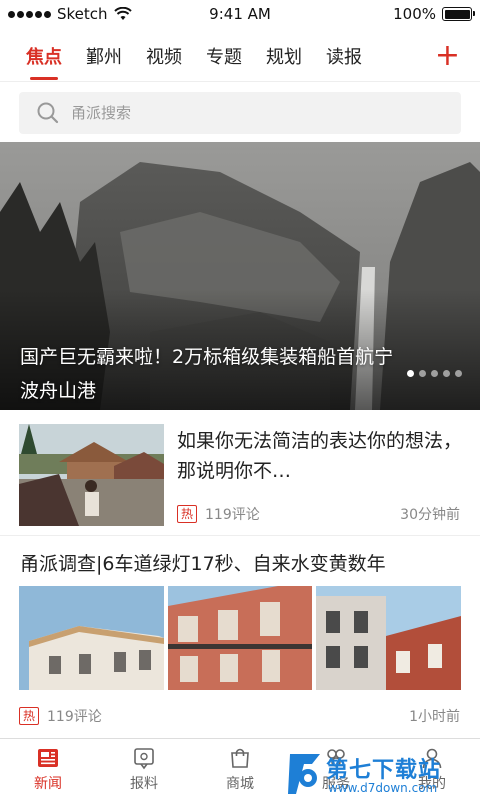 Image resolution: width=480 pixels, height=800 pixels. Describe the element at coordinates (48, 113) in the screenshot. I see `search-icon` at that location.